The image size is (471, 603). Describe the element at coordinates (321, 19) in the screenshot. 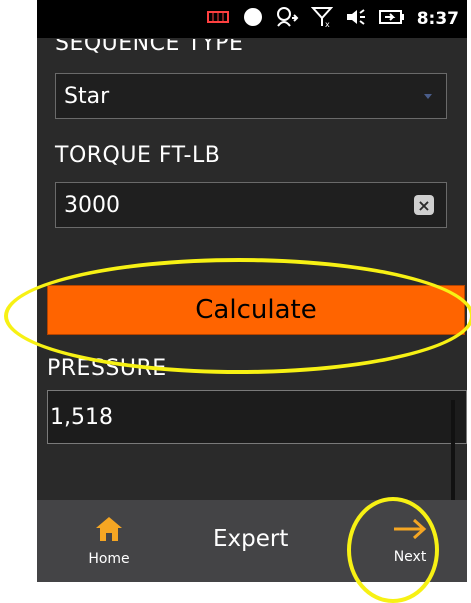

I see `signal-off-icon: x` at that location.